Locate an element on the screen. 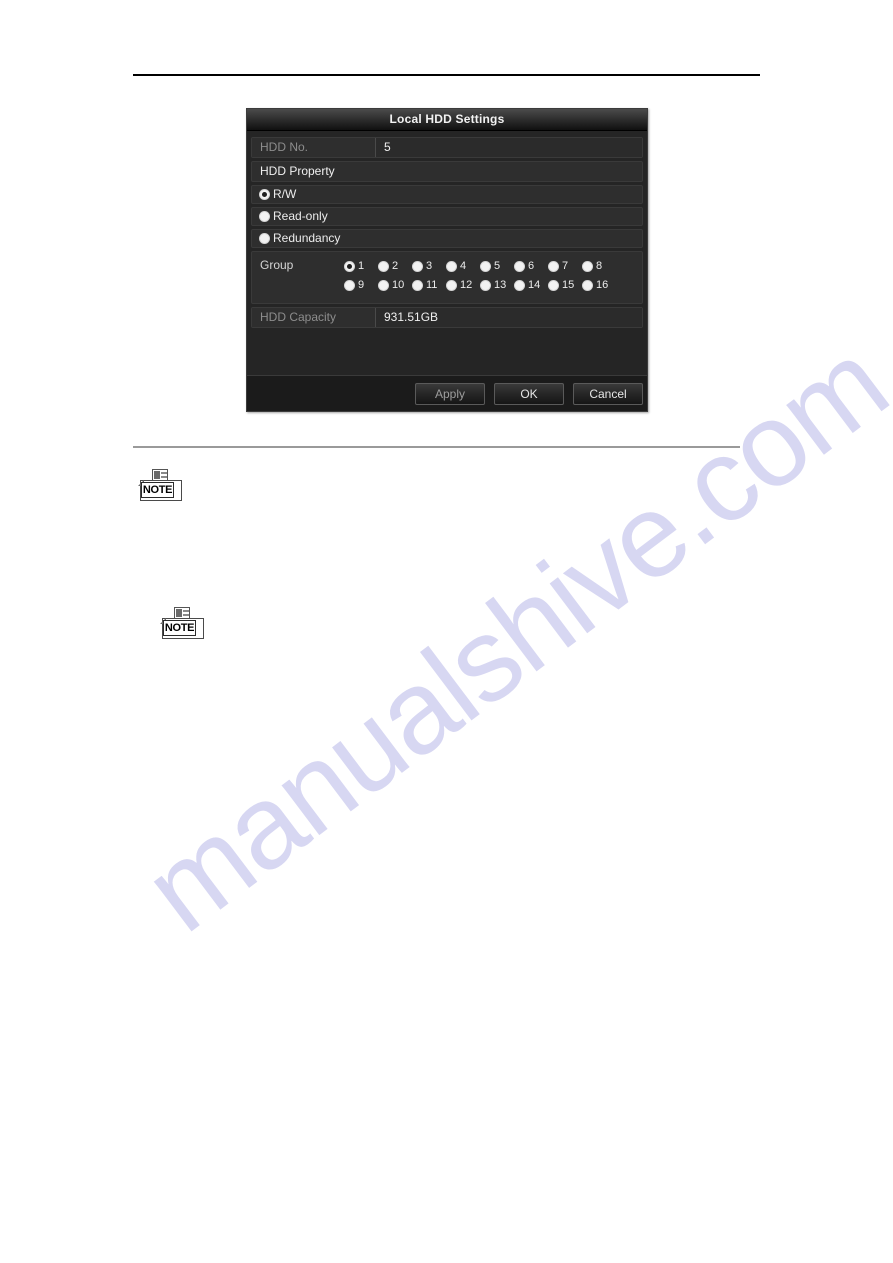 Image resolution: width=893 pixels, height=1263 pixels. group-option-16: 16 is located at coordinates (599, 285).